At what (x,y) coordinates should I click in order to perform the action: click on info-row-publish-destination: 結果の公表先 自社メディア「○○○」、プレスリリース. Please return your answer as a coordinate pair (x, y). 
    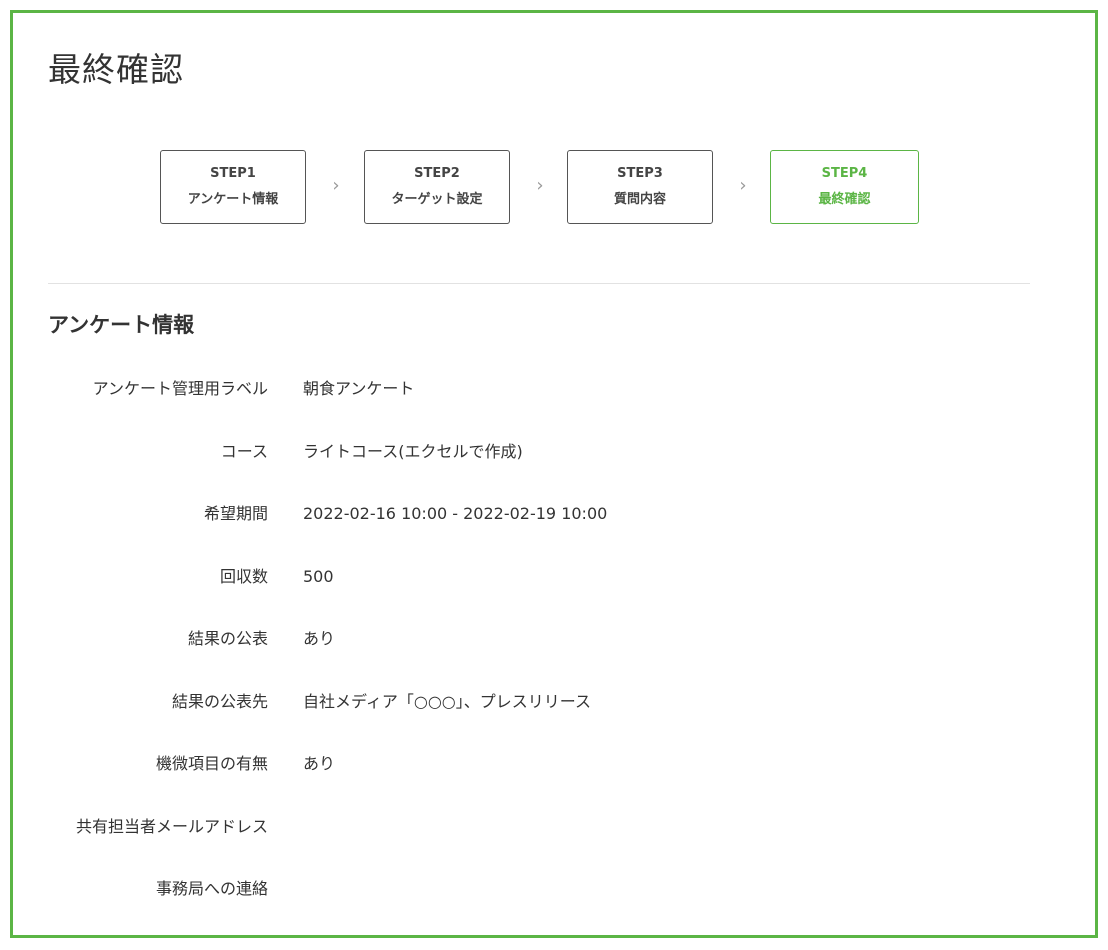
    Looking at the image, I should click on (500, 701).